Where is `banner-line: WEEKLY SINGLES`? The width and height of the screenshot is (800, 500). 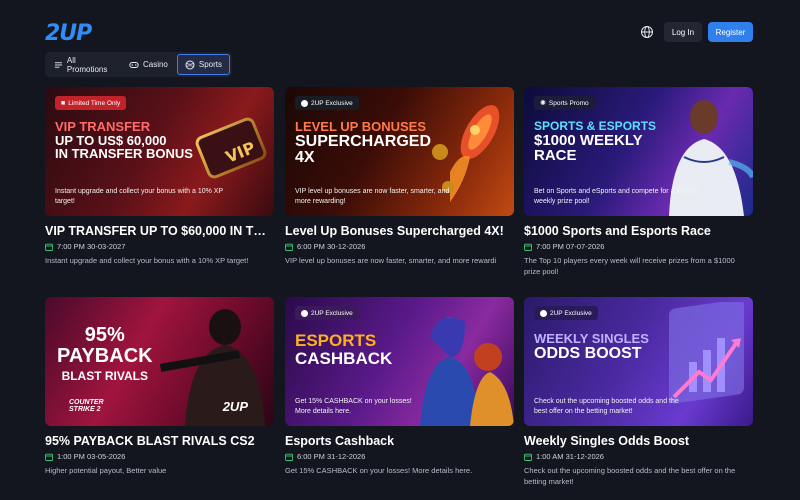
banner-line: WEEKLY SINGLES is located at coordinates (591, 338).